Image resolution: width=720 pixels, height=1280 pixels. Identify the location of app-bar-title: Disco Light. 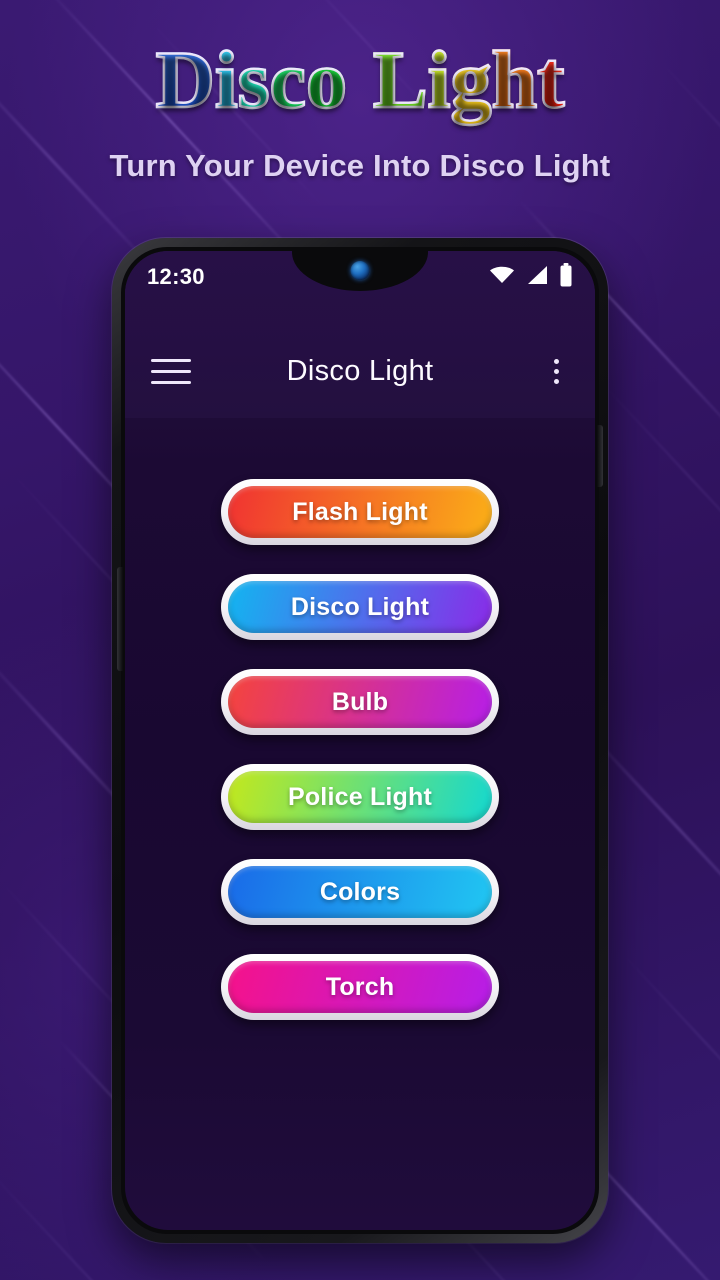
(360, 370).